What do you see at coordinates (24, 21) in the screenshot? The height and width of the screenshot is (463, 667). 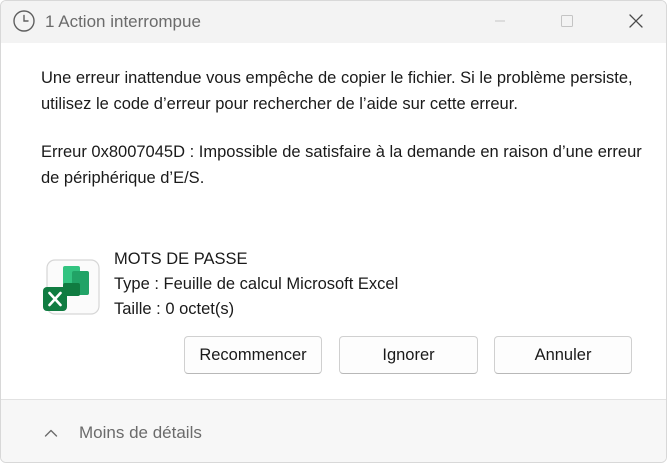 I see `clock-icon` at bounding box center [24, 21].